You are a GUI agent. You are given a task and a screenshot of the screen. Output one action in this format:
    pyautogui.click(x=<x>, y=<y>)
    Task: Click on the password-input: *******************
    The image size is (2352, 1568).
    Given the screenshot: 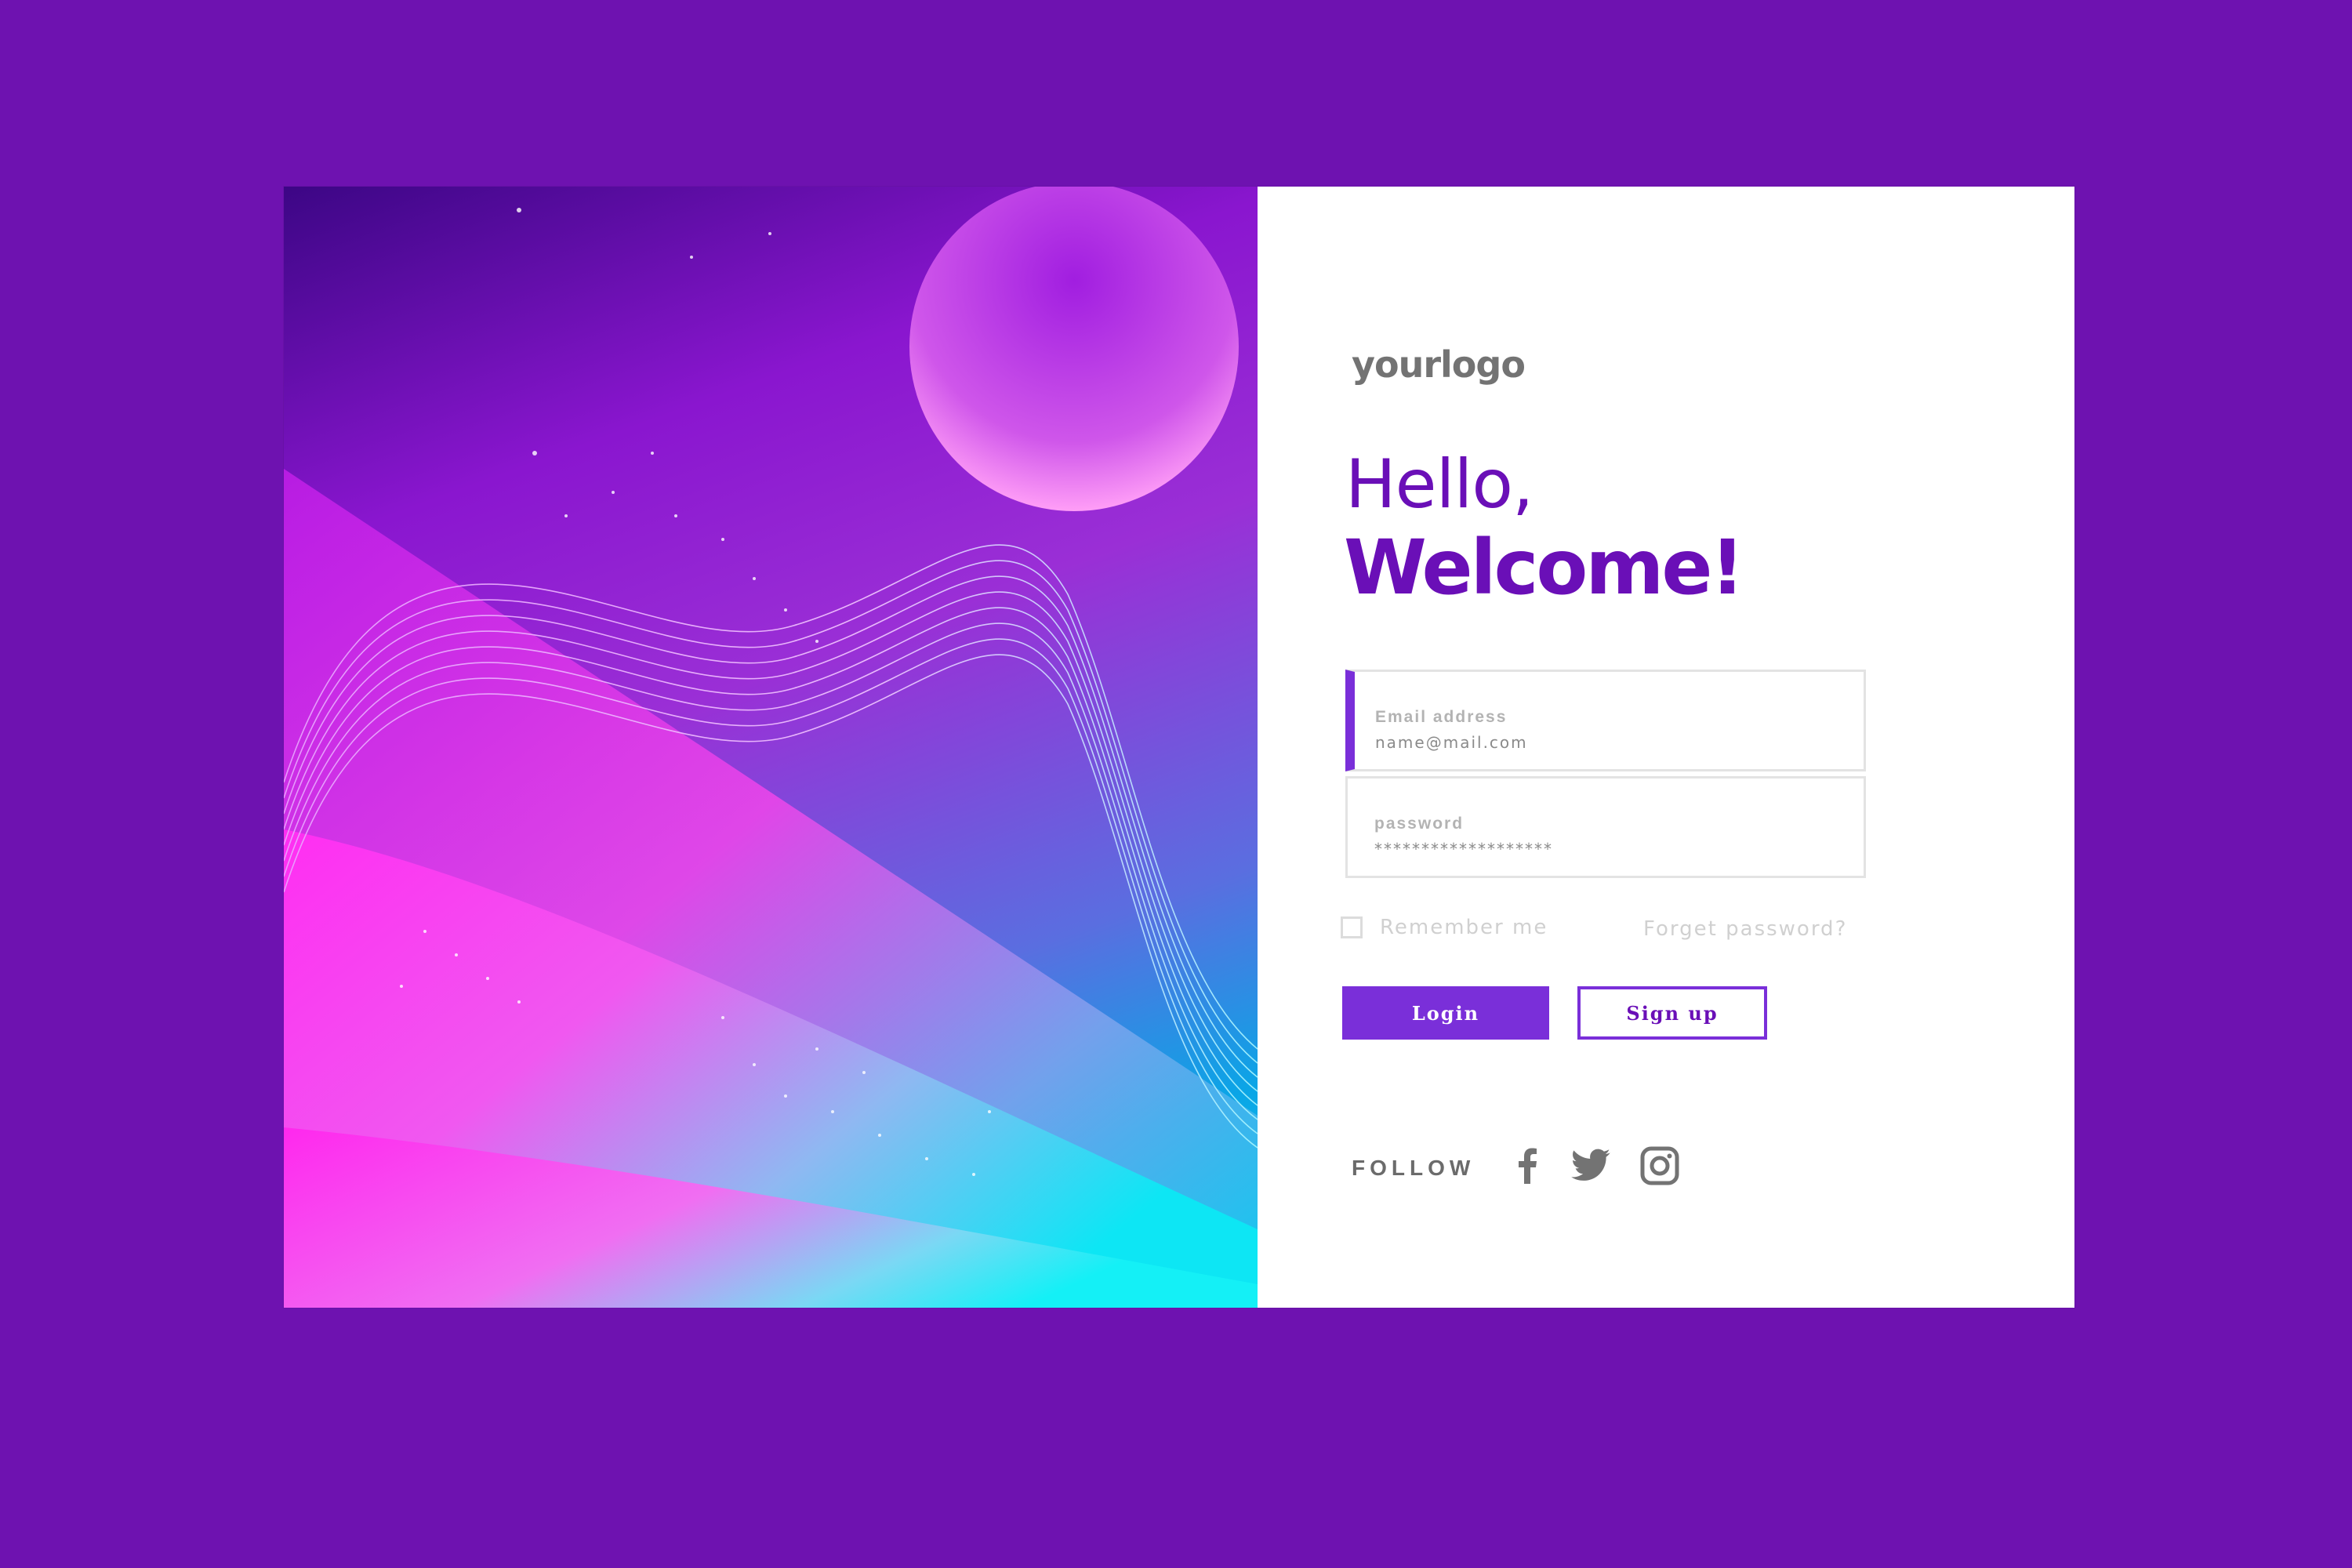 What is the action you would take?
    pyautogui.click(x=1463, y=849)
    